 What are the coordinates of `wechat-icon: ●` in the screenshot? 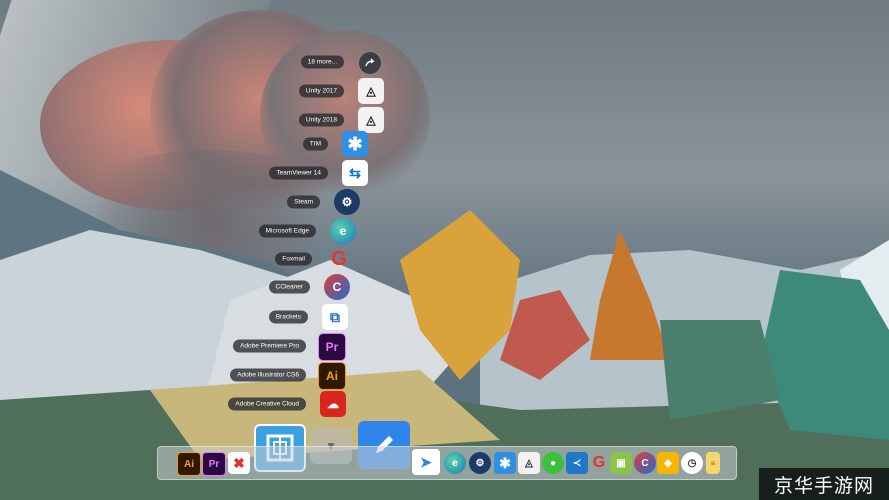 It's located at (553, 463).